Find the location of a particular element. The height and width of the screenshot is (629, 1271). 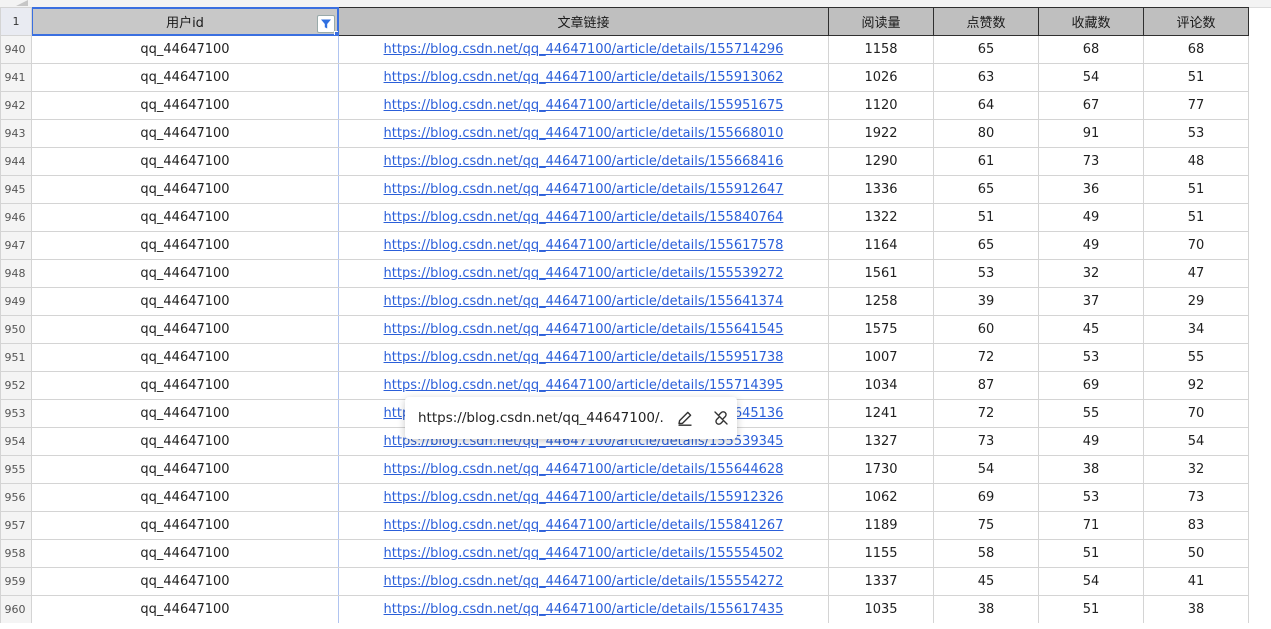

cell-likes: 75 is located at coordinates (986, 525).